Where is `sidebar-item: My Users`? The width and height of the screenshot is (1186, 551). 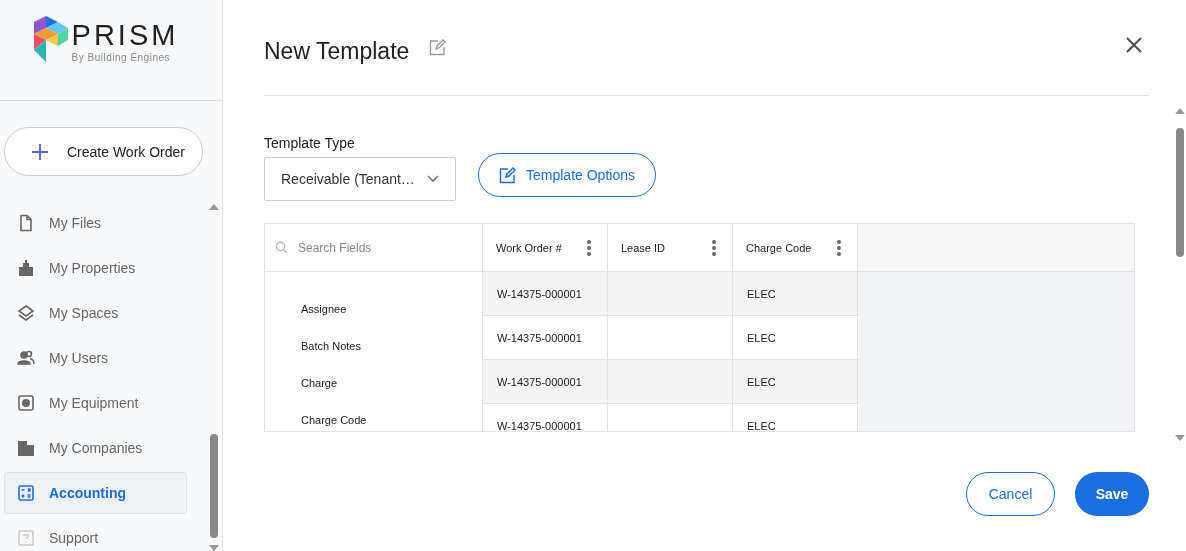 sidebar-item: My Users is located at coordinates (95, 358).